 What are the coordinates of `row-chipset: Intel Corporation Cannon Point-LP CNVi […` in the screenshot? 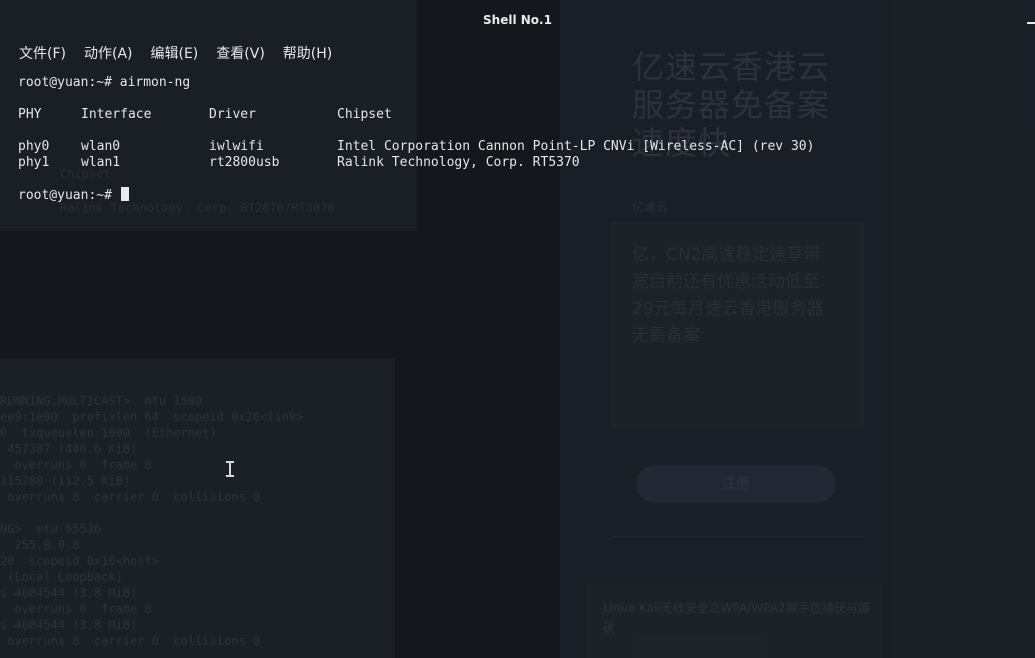 It's located at (576, 146).